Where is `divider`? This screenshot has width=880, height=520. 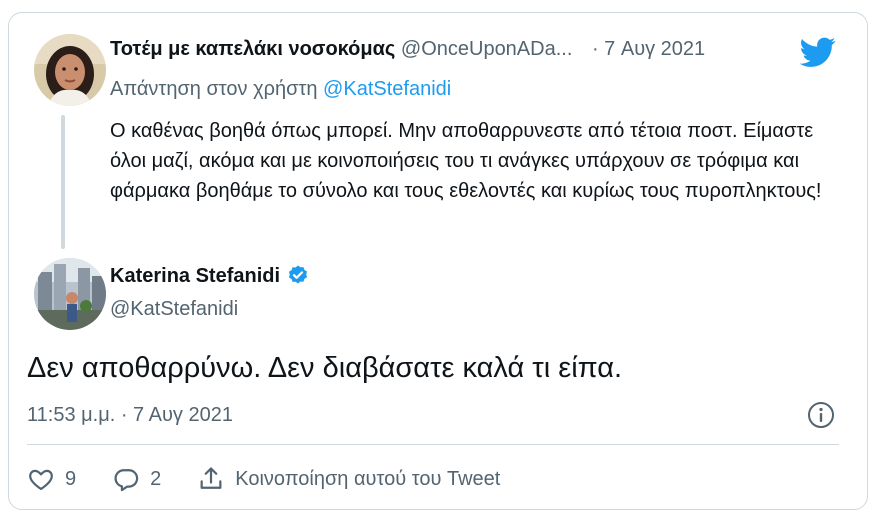
divider is located at coordinates (433, 444).